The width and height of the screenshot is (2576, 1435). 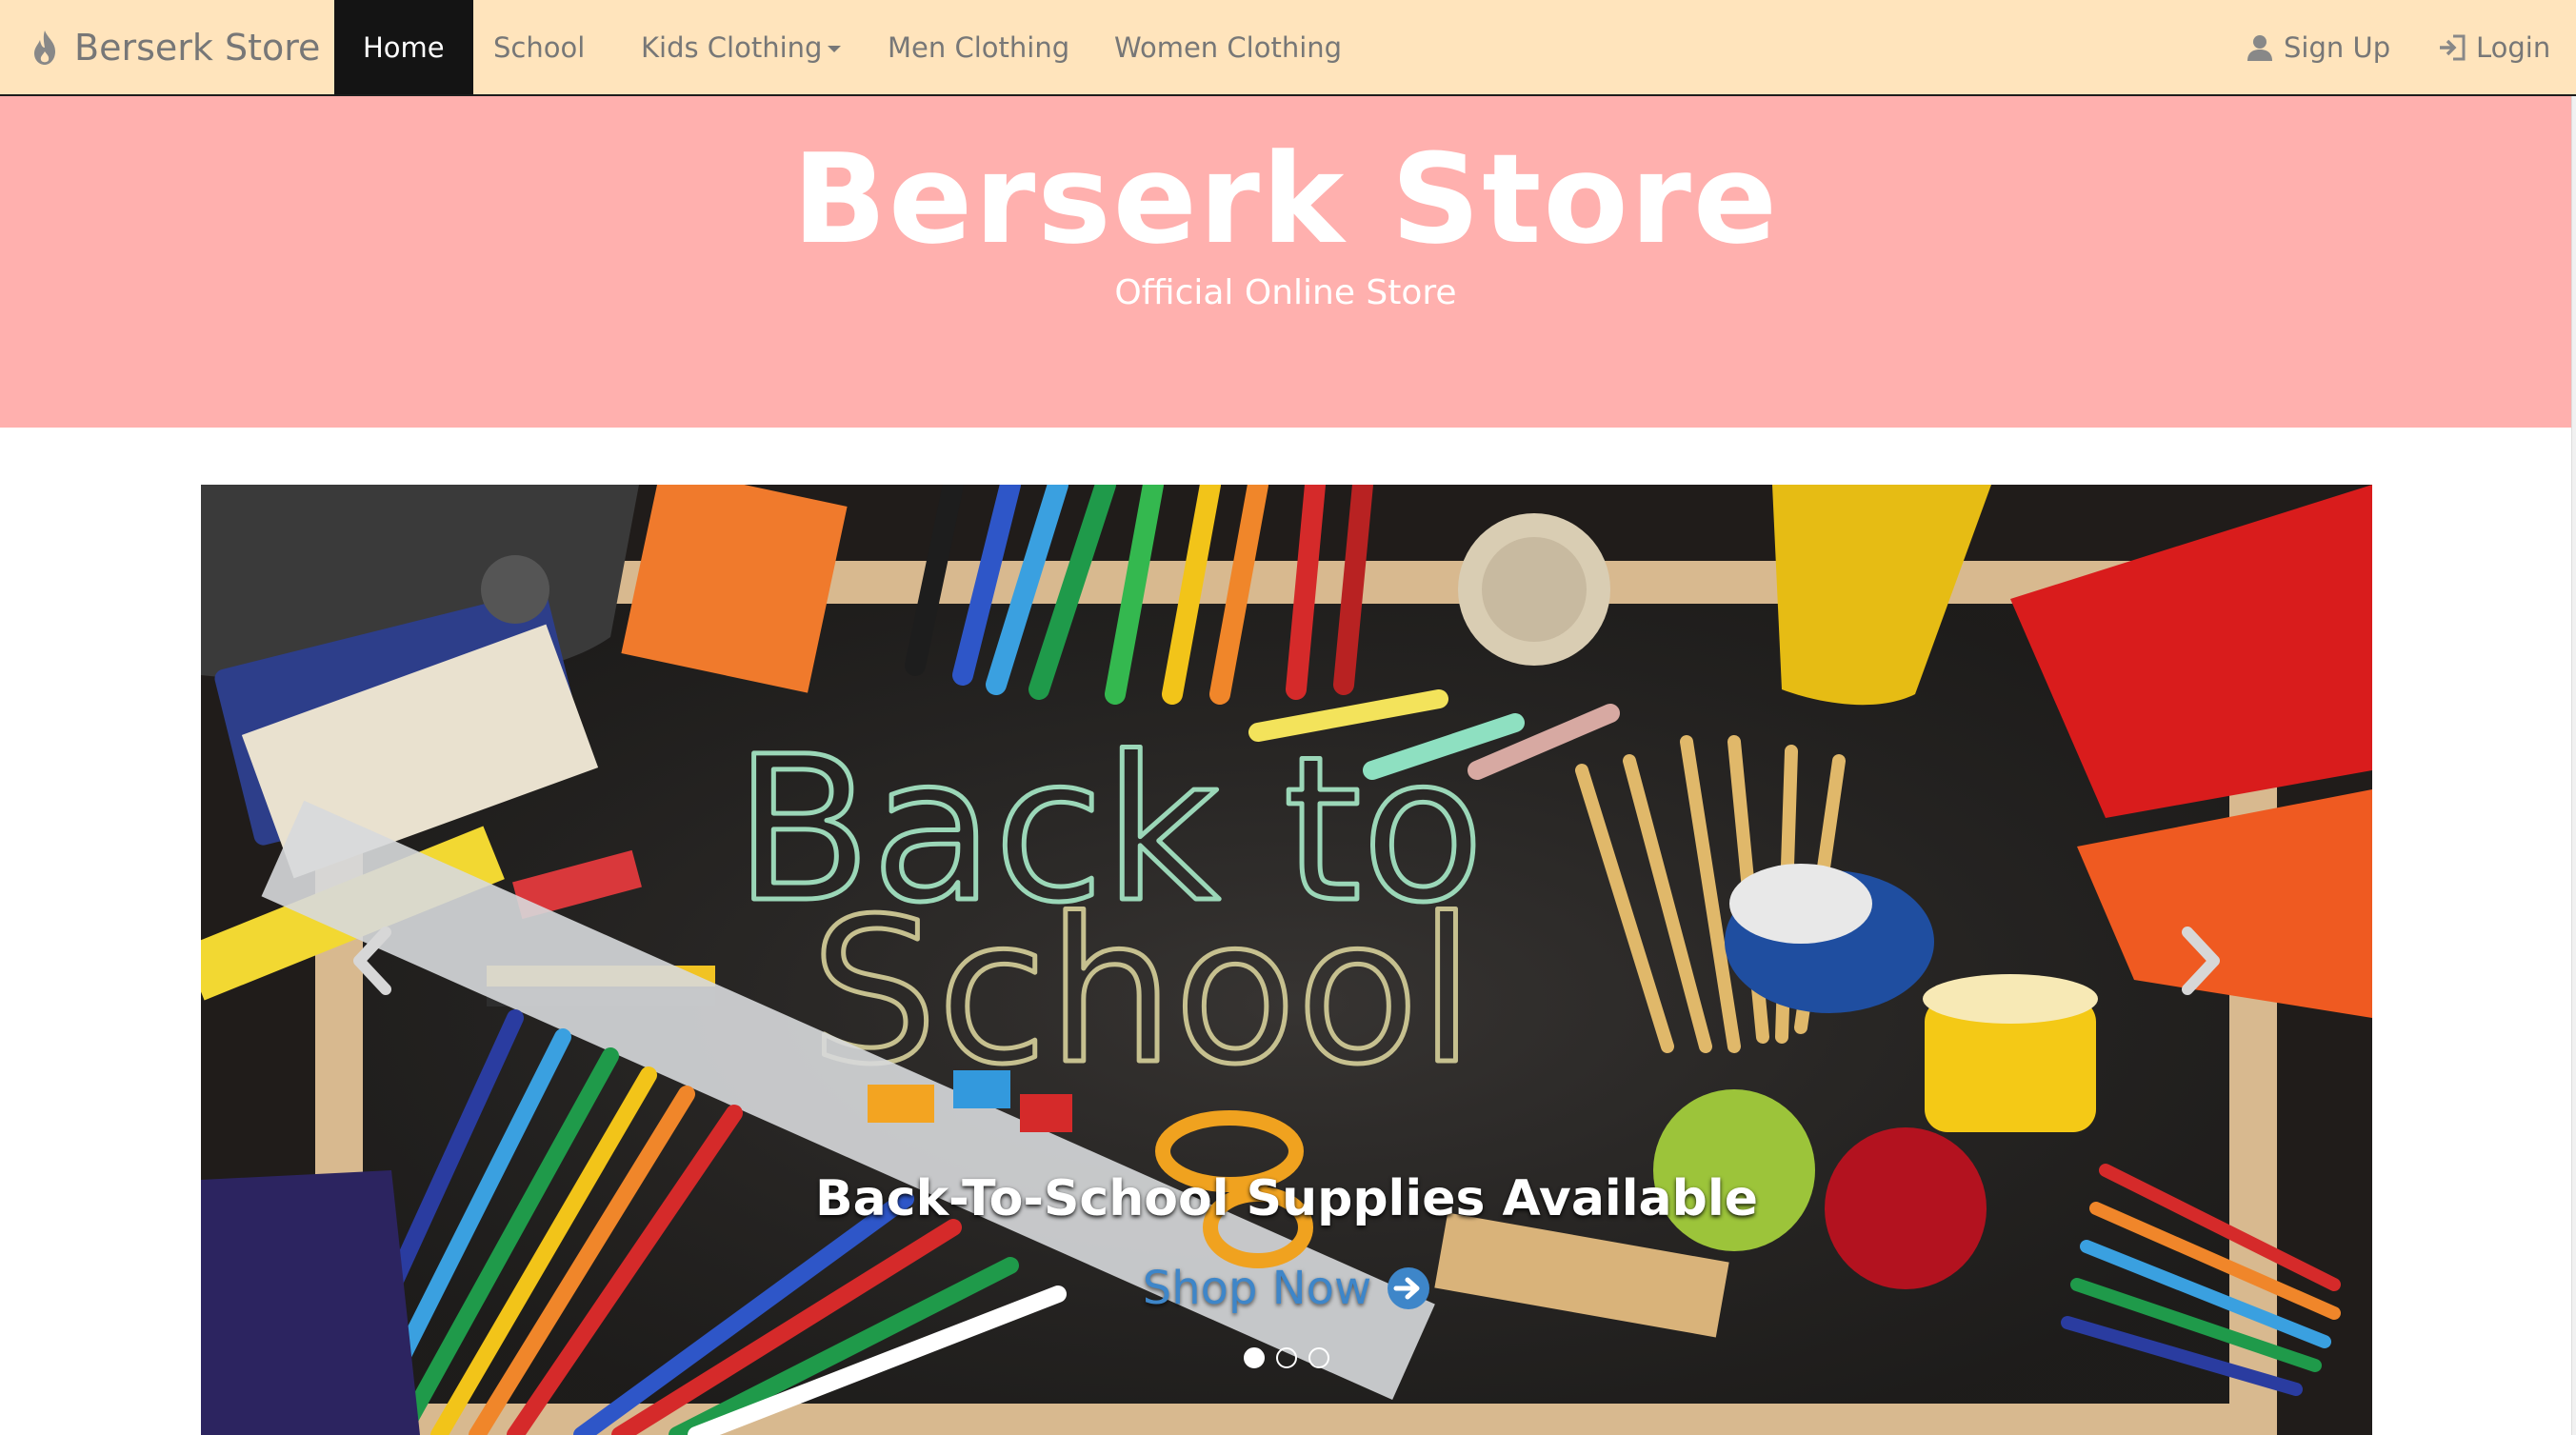 I want to click on slide-caption: Back-To-School Supplies Available, so click(x=1286, y=1198).